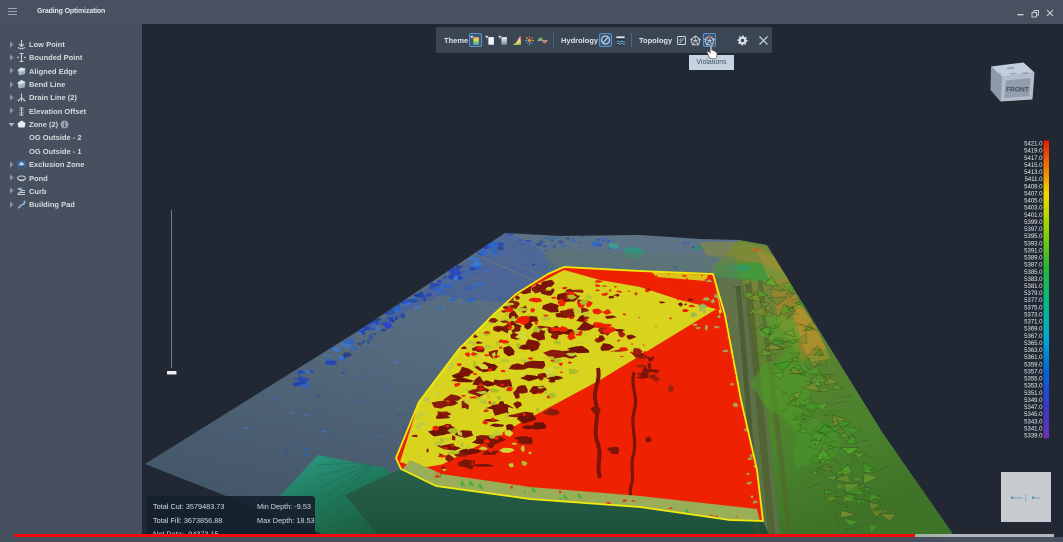 The width and height of the screenshot is (1063, 542). What do you see at coordinates (1033, 266) in the screenshot?
I see `svg-text: 5387.0` at bounding box center [1033, 266].